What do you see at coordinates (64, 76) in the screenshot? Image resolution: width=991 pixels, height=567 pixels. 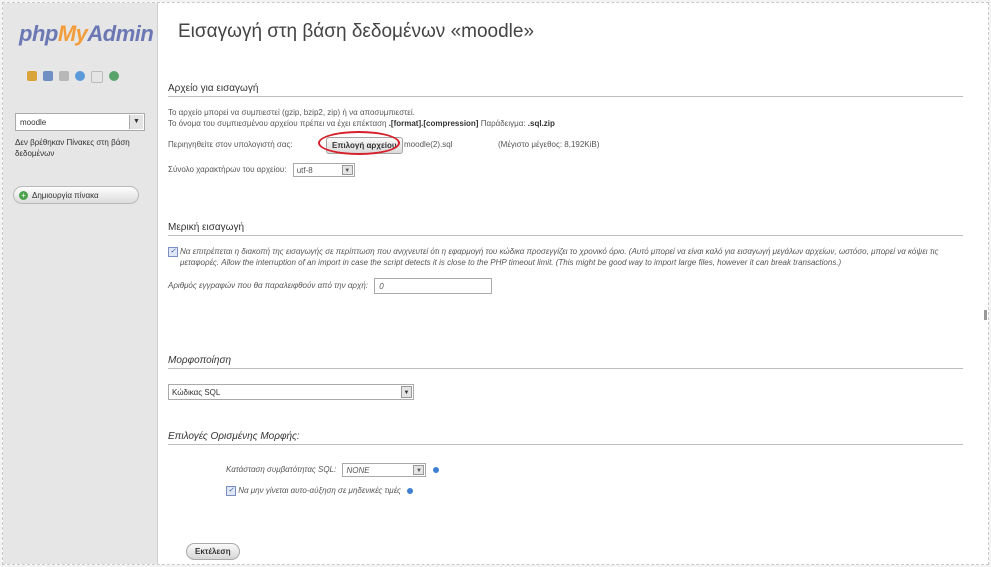 I see `sql-icon` at bounding box center [64, 76].